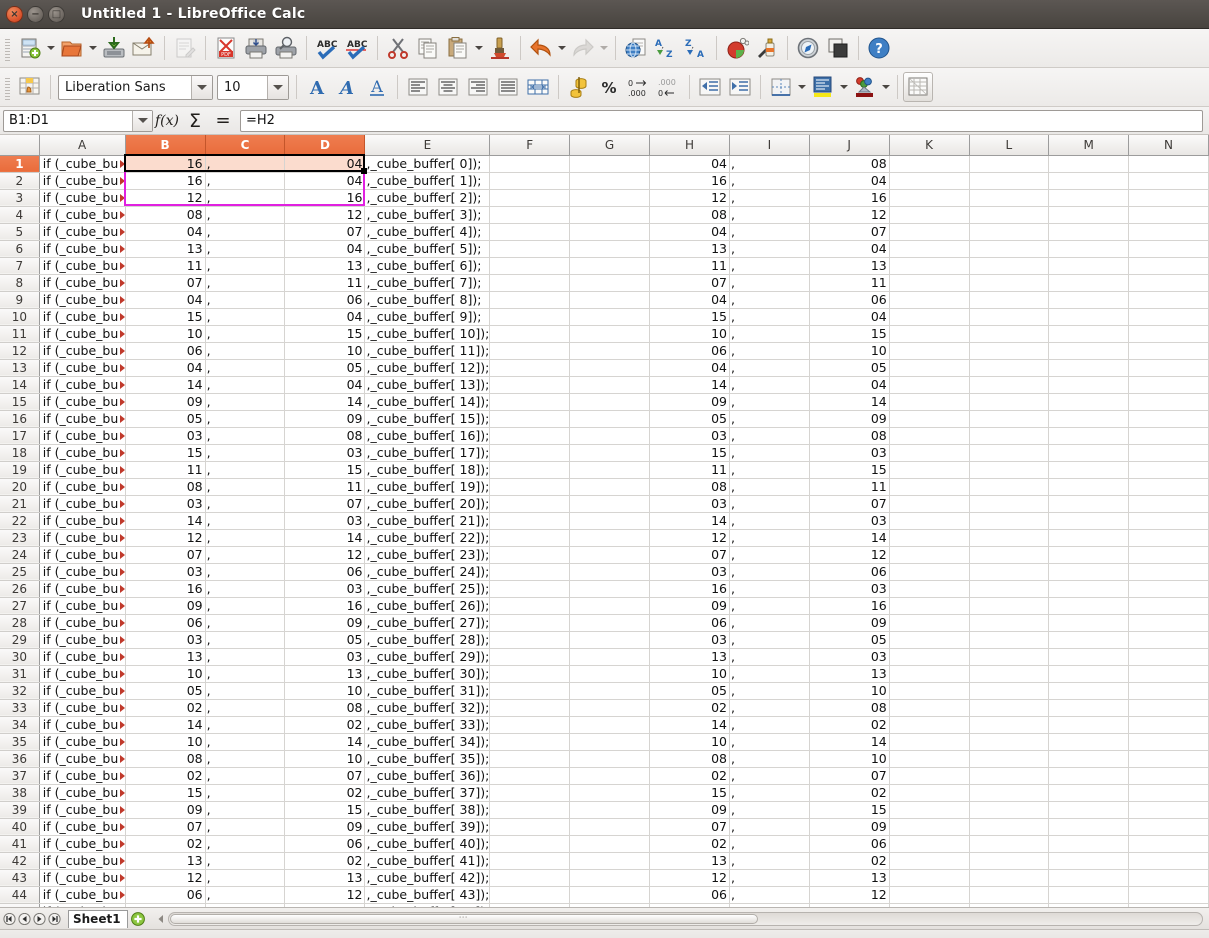  Describe the element at coordinates (1009, 266) in the screenshot. I see `cell-L7` at that location.